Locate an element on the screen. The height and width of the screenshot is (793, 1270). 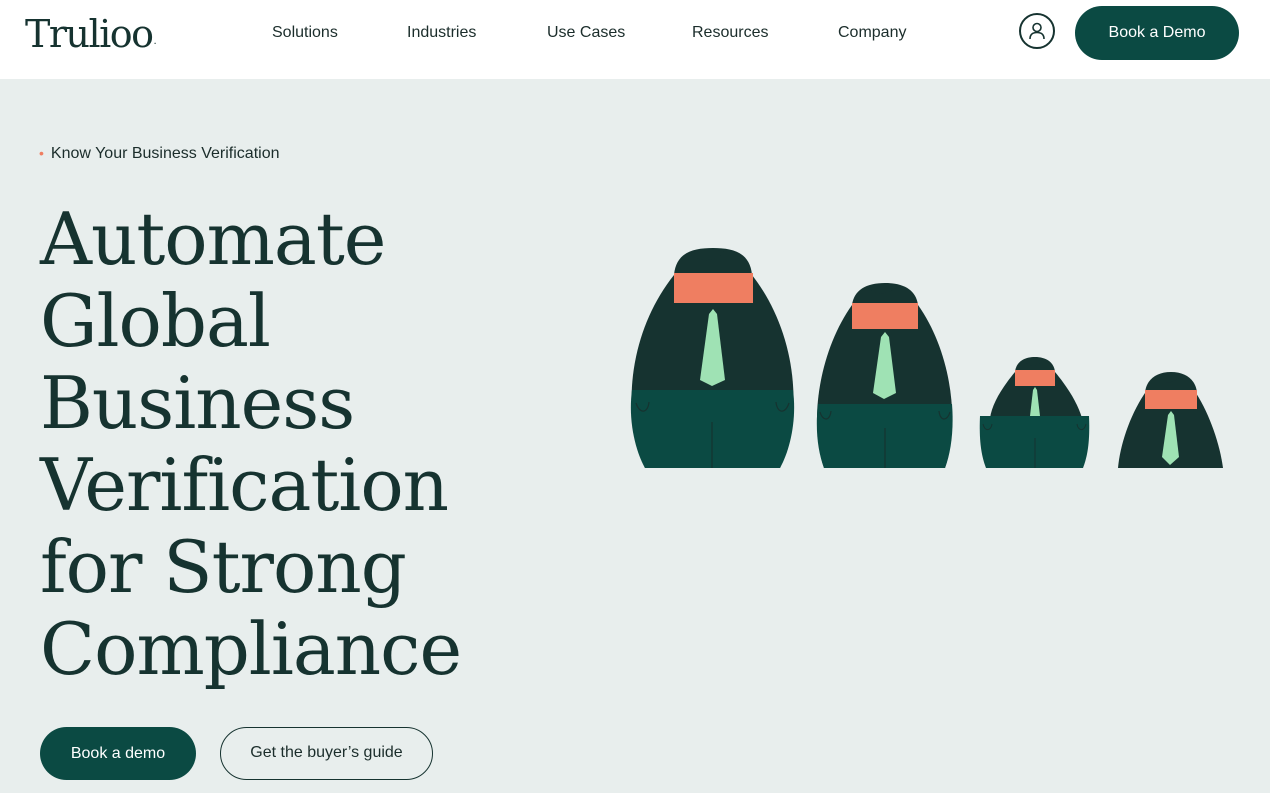
user-icon is located at coordinates (1037, 31).